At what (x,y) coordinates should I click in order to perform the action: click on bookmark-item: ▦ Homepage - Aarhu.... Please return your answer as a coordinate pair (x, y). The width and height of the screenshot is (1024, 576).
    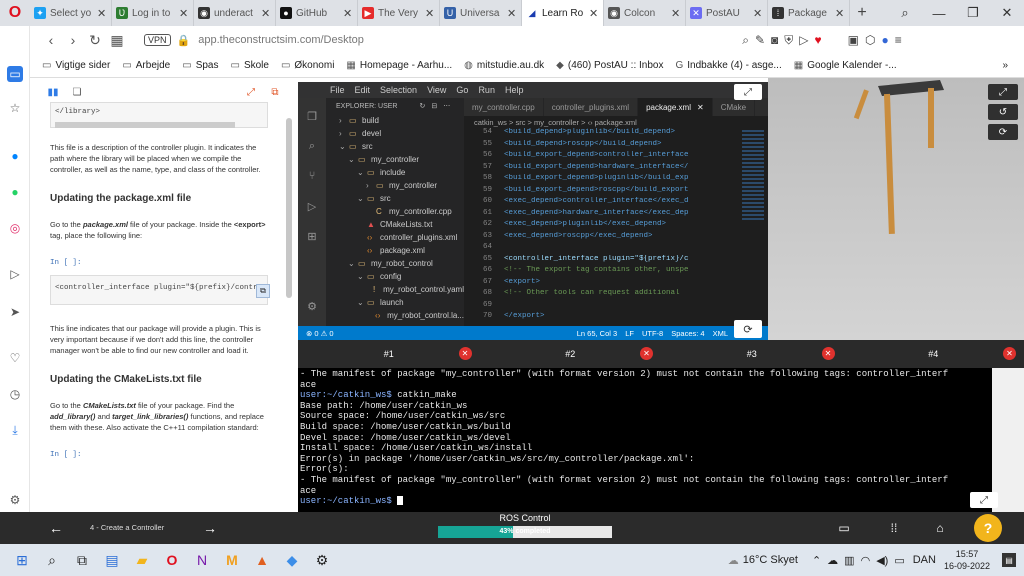
    Looking at the image, I should click on (399, 65).